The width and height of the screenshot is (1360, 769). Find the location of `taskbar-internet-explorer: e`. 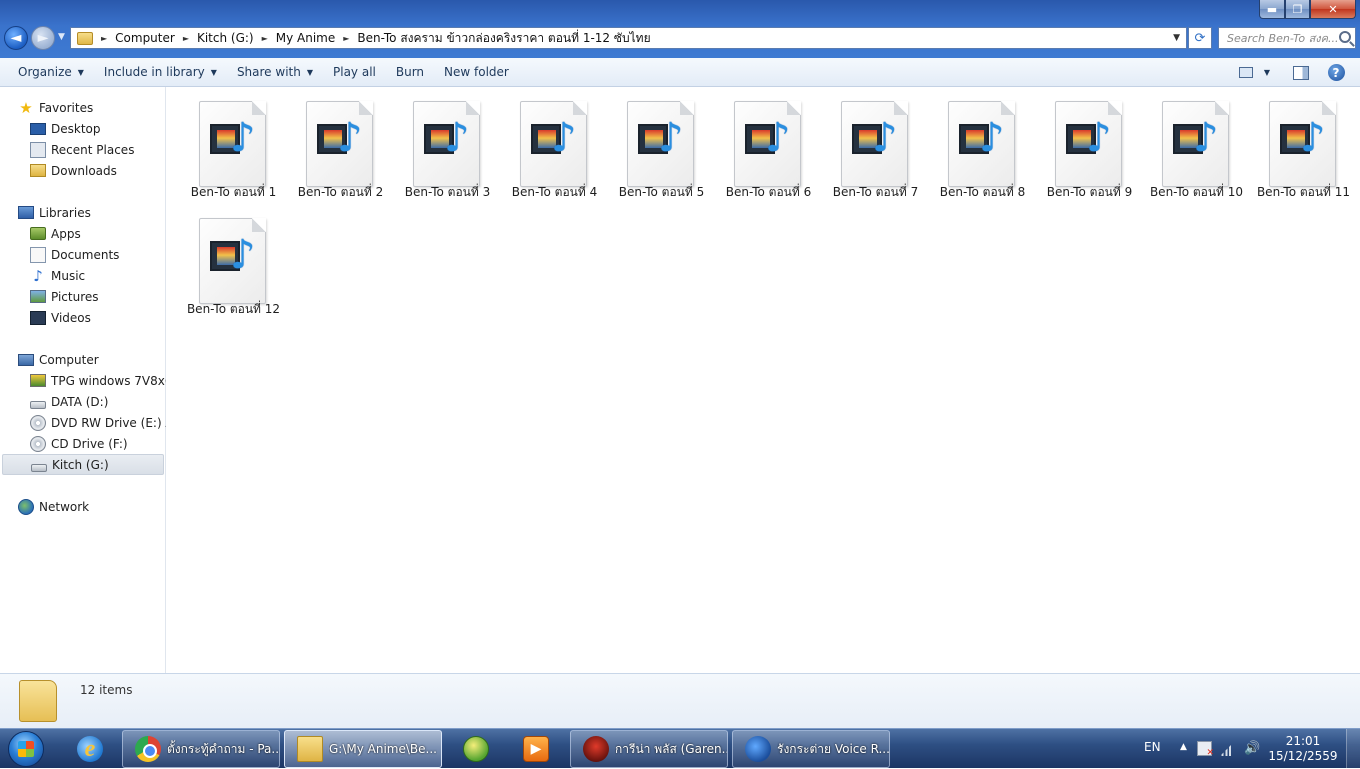

taskbar-internet-explorer: e is located at coordinates (90, 749).